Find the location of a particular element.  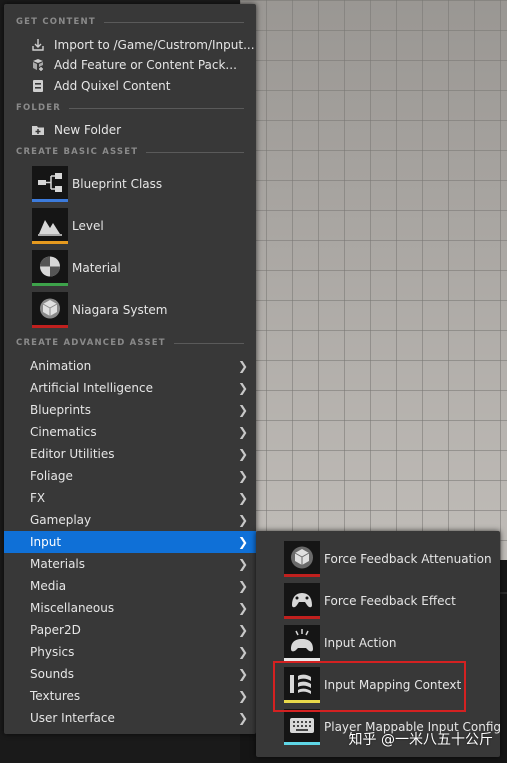

category-user-interface: User Interface ❯ is located at coordinates (130, 718).